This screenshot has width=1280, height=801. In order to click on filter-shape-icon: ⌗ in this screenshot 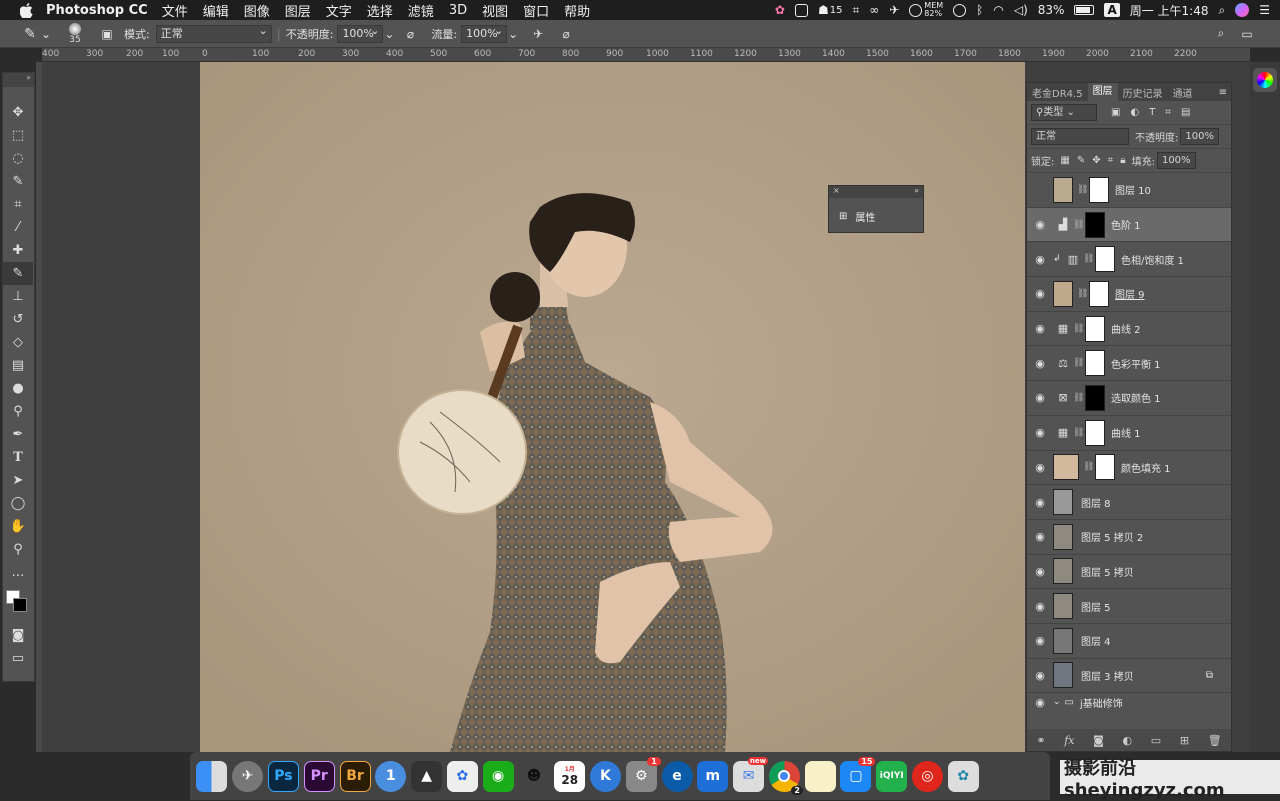, I will do `click(1168, 112)`.